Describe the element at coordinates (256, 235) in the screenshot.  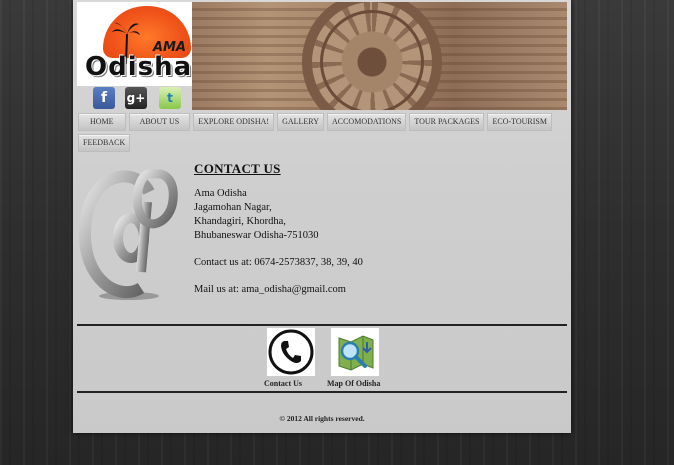
I see `address-line: Bhubaneswar Odisha-751030` at that location.